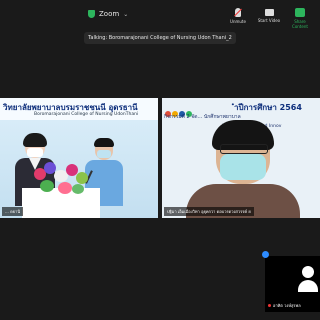 The width and height of the screenshot is (320, 320). What do you see at coordinates (268, 107) in the screenshot?
I see `banner-year: ำปีการศึกษา 2564` at bounding box center [268, 107].